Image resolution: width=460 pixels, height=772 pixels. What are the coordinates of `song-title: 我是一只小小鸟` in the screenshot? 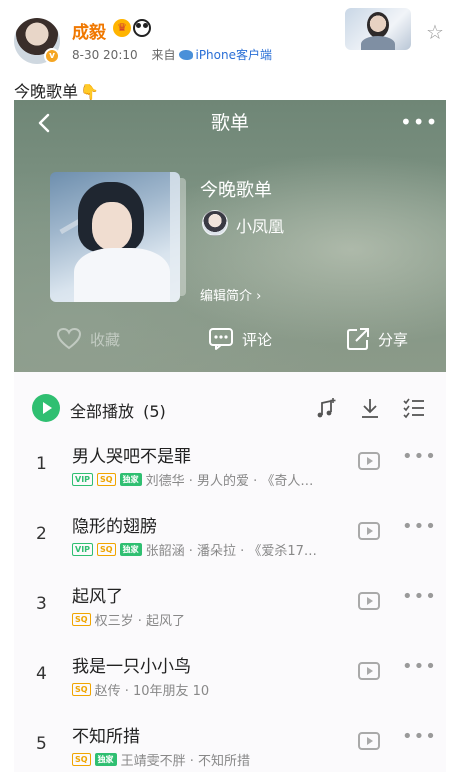 It's located at (131, 667).